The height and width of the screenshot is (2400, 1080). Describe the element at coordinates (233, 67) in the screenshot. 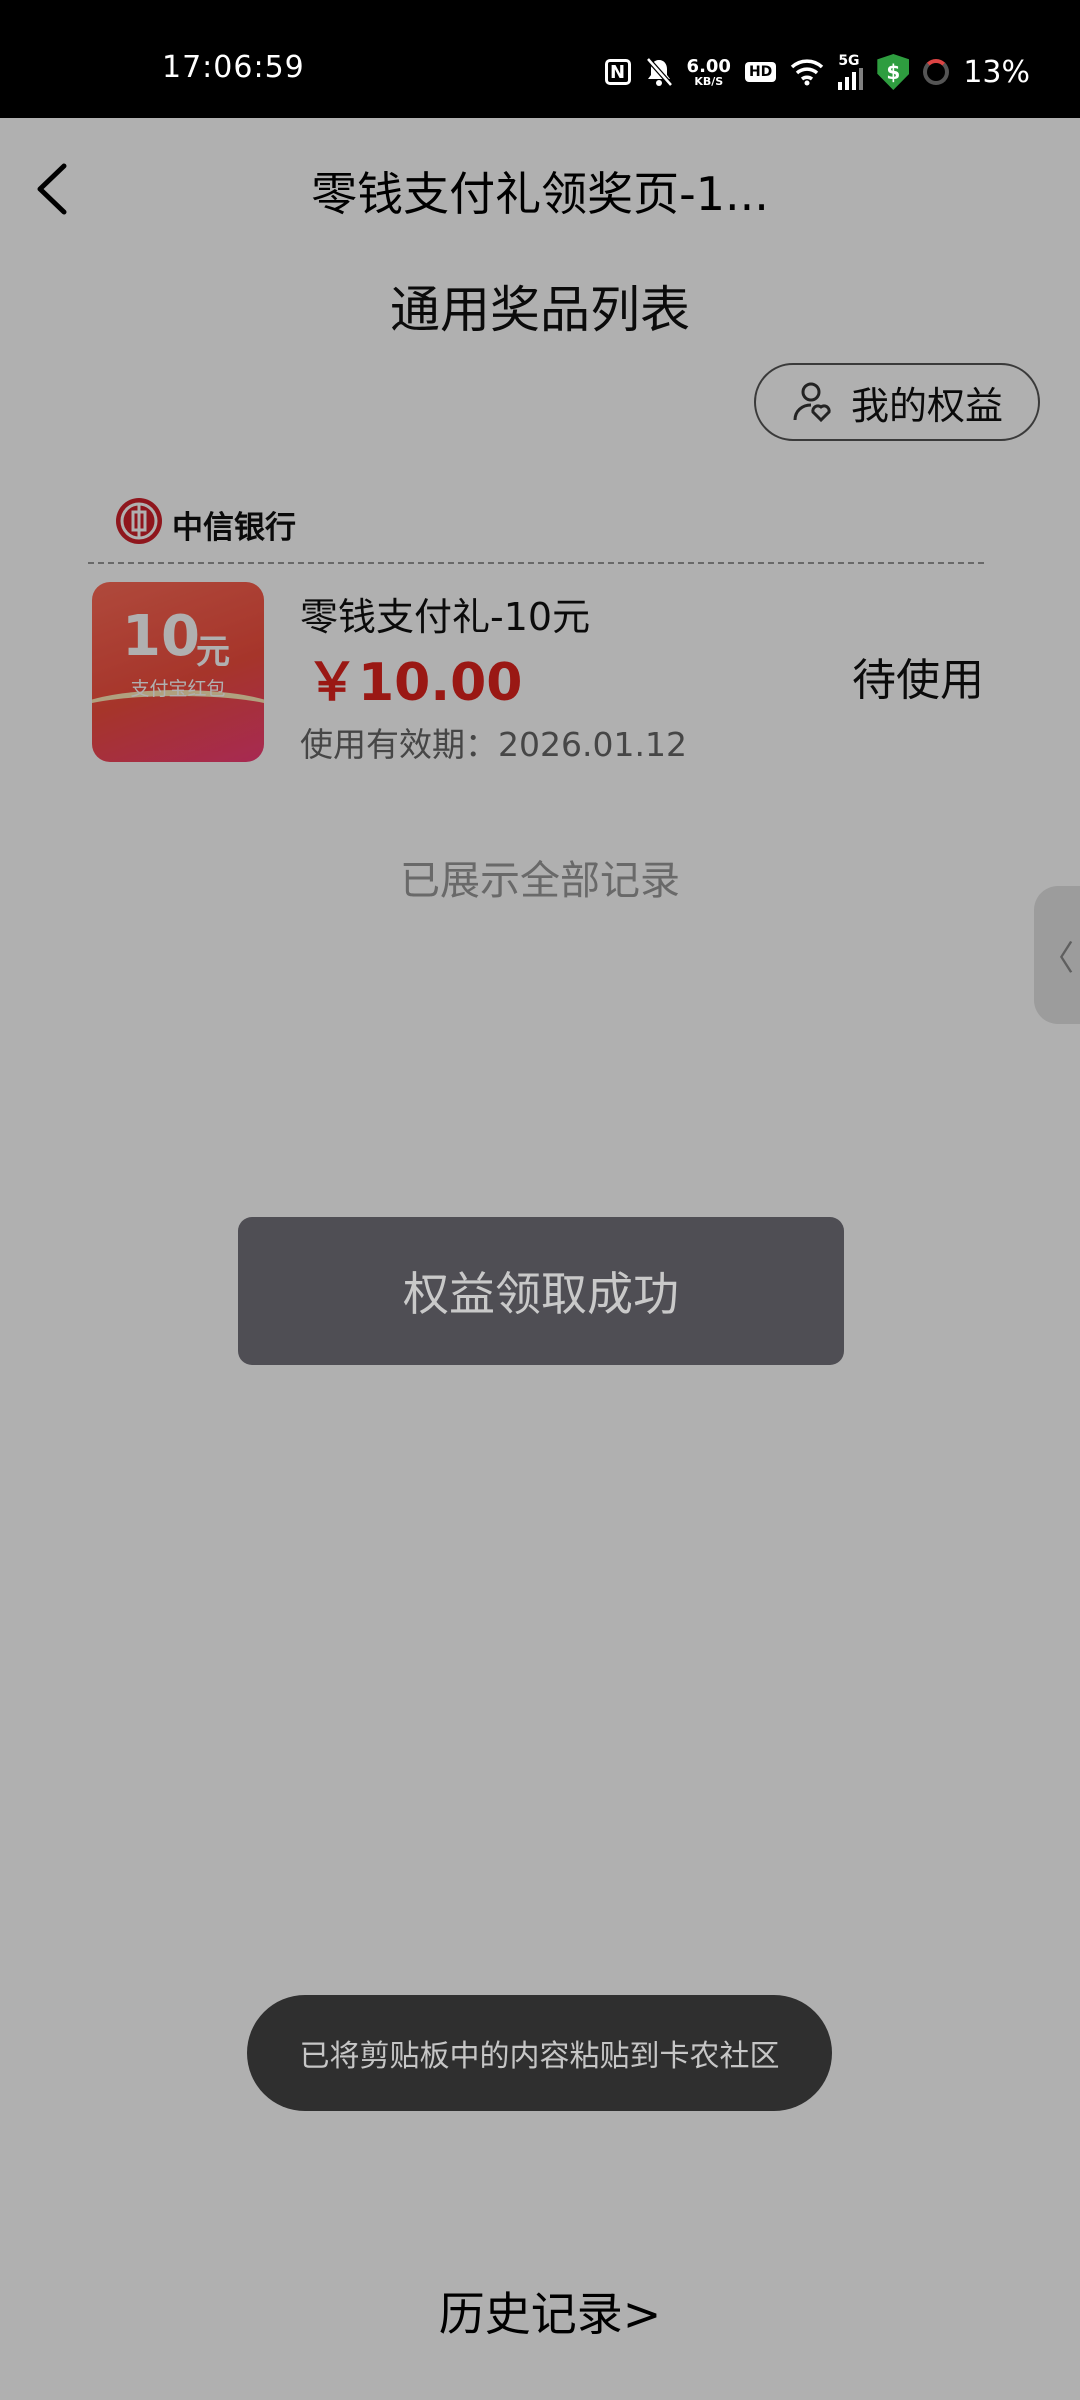

I see `status-time: 17:06:59` at that location.